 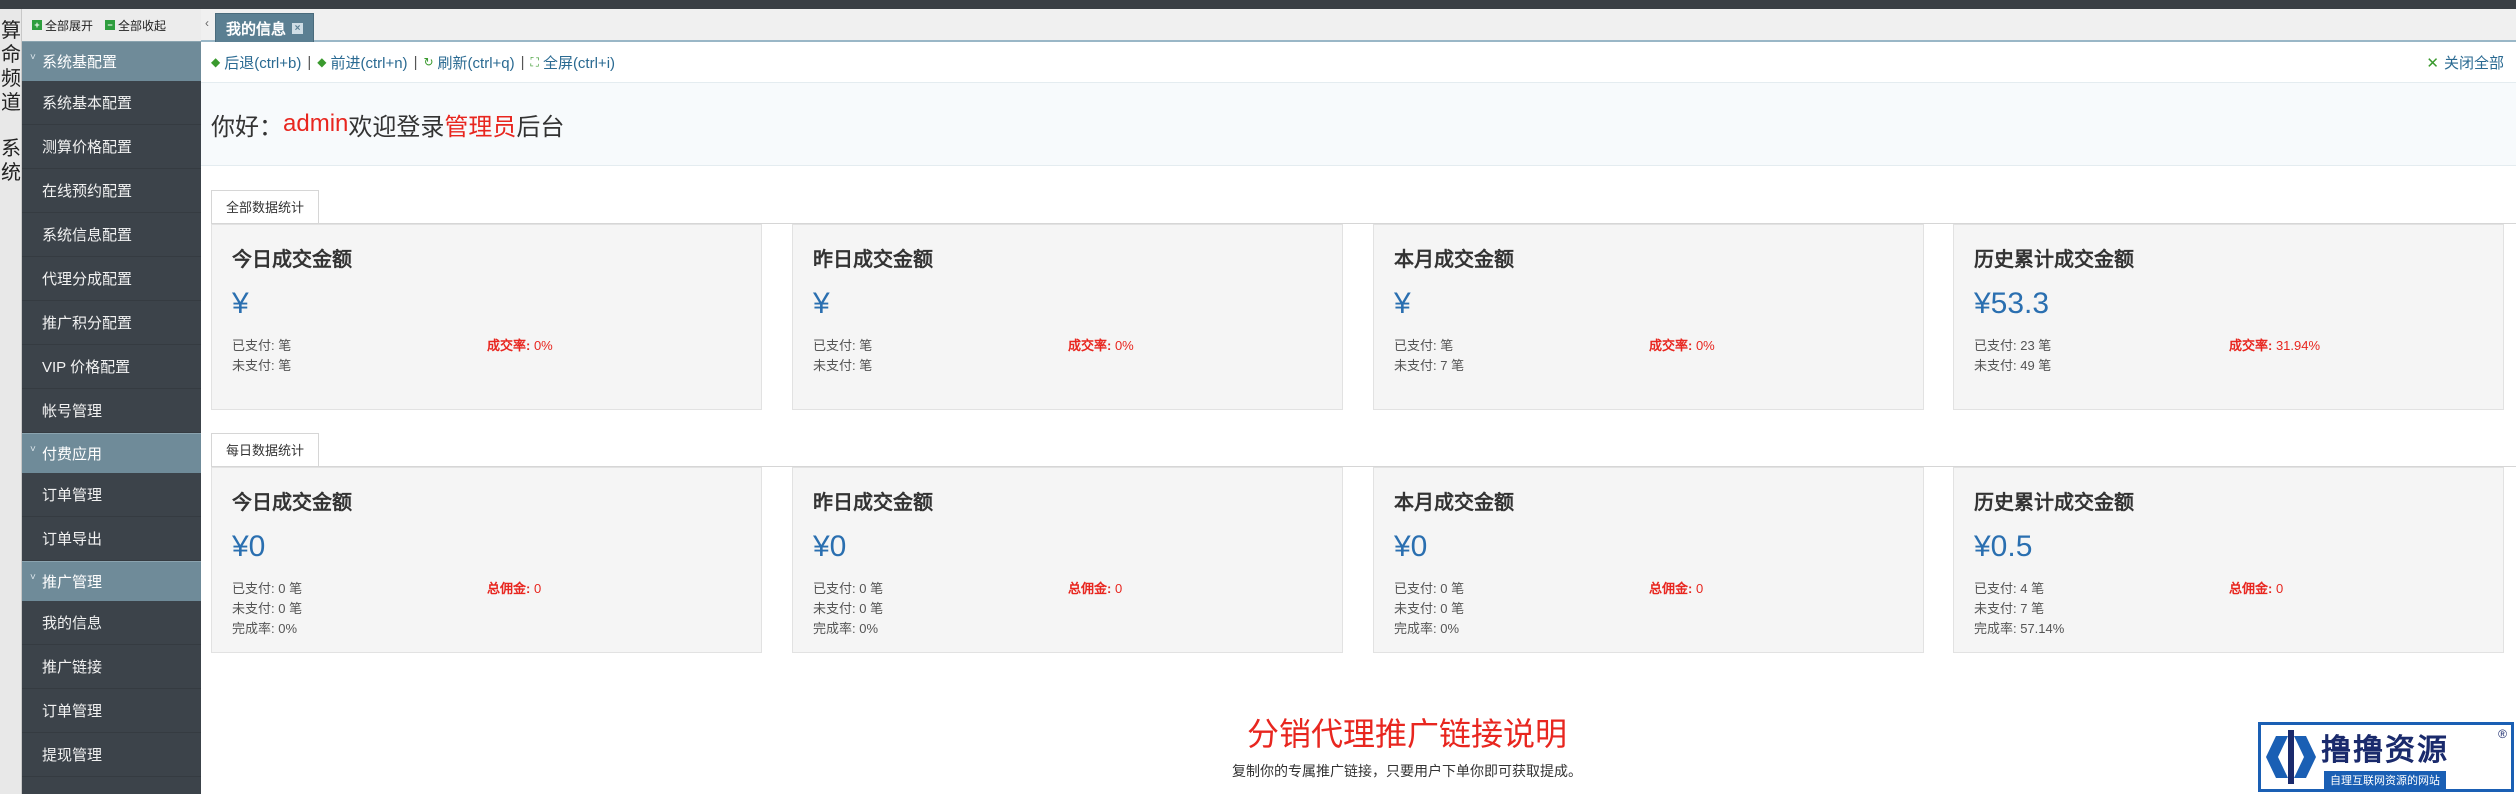 What do you see at coordinates (2275, 345) in the screenshot?
I see `stat-rate: 成交率: 31.94%` at bounding box center [2275, 345].